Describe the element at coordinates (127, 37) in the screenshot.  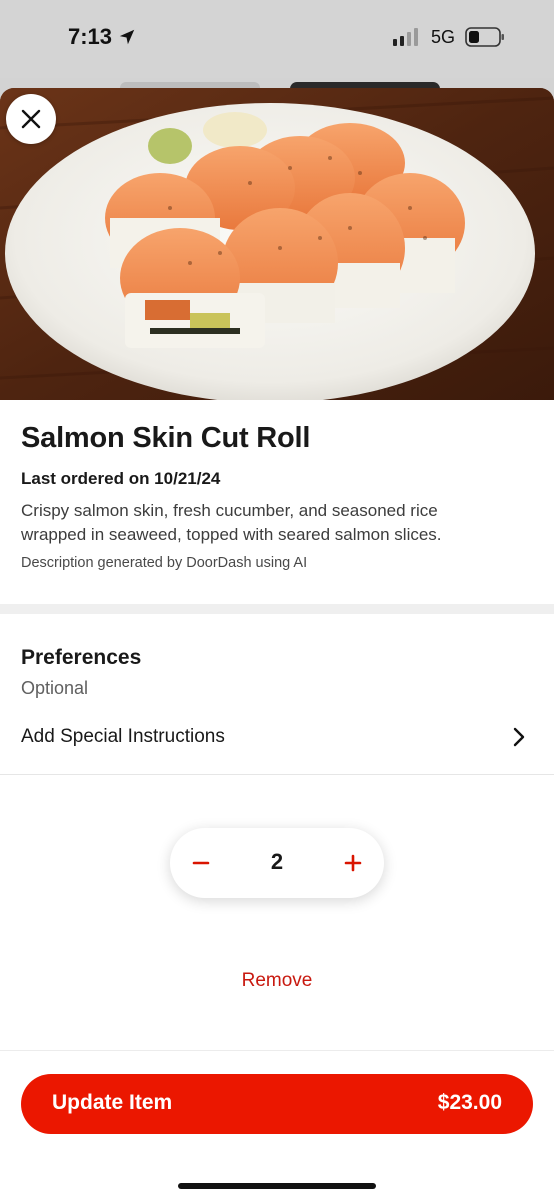
I see `location-arrow-icon` at that location.